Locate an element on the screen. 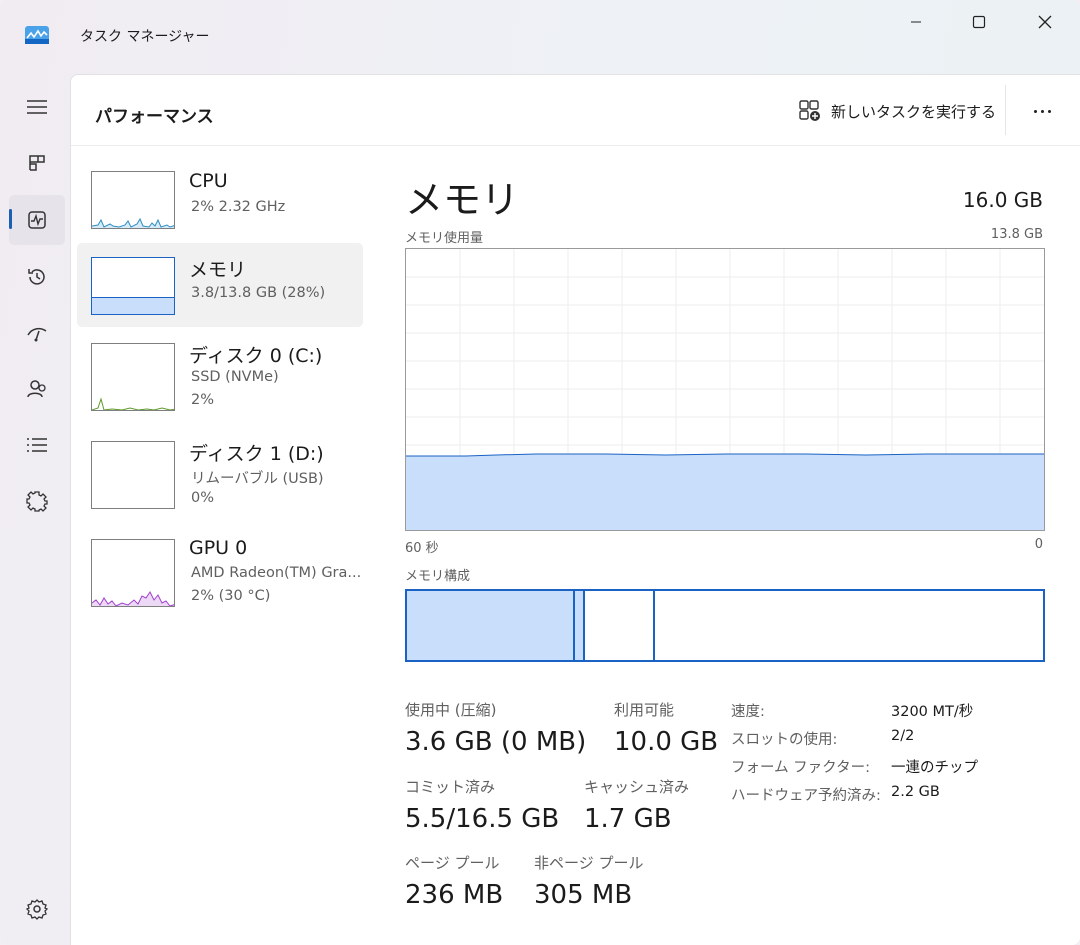 The image size is (1080, 945). disk0-thumbnail-graph is located at coordinates (133, 377).